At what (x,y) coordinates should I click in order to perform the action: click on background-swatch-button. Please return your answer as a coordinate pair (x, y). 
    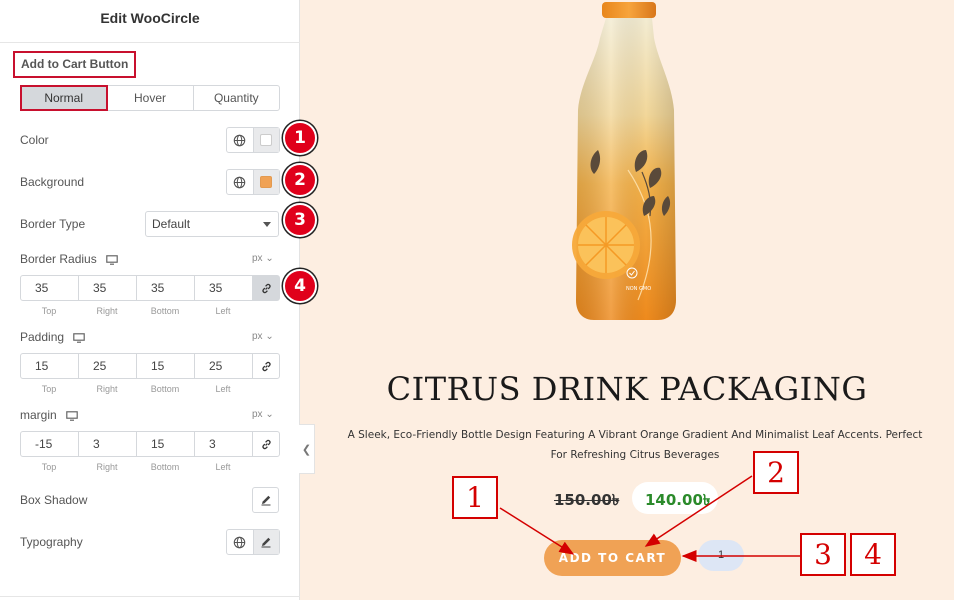
    Looking at the image, I should click on (266, 182).